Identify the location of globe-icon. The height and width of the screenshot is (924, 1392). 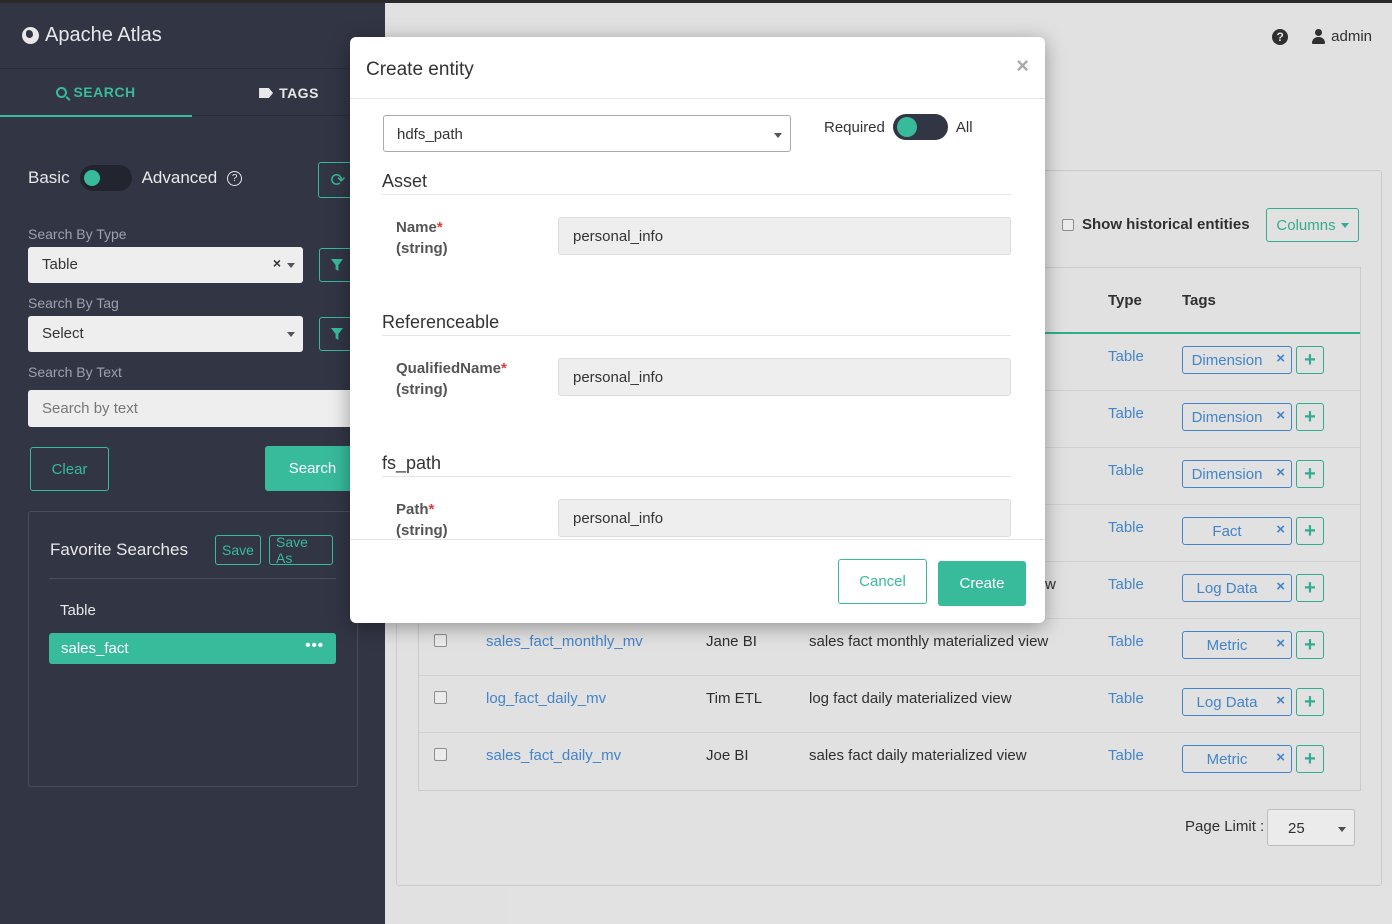
(30, 35).